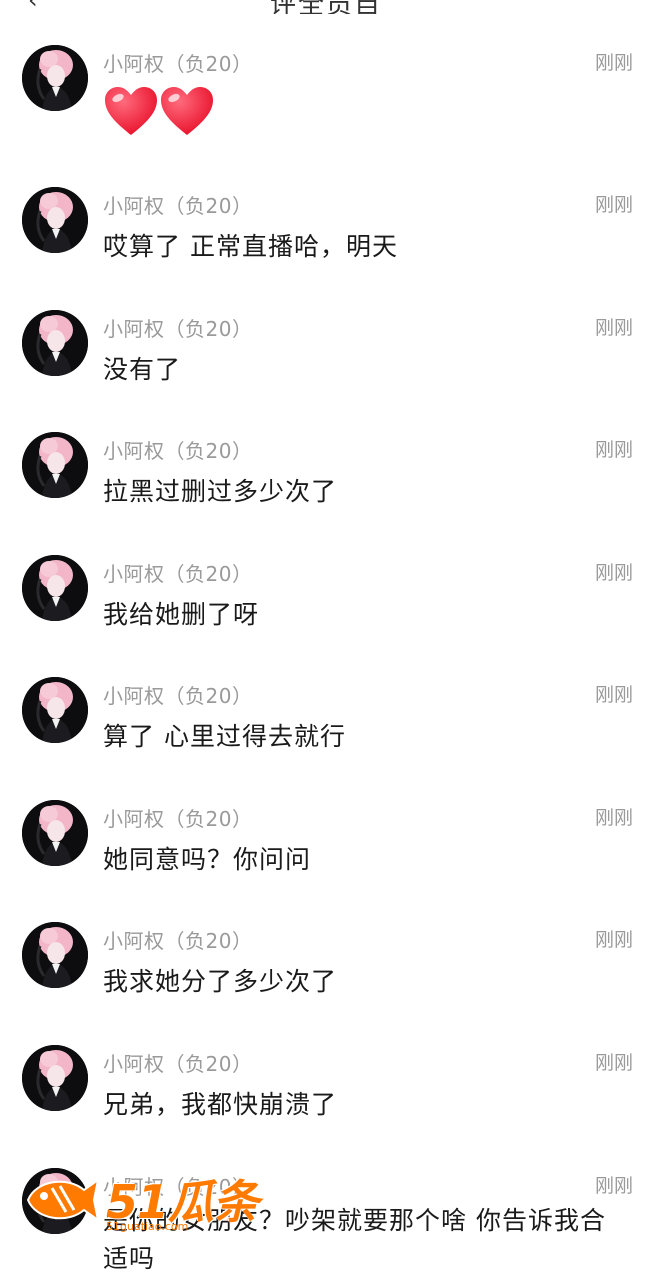 Image resolution: width=649 pixels, height=1280 pixels. I want to click on message-item: 小阿权（负20） 刚刚 我求她分了多少次了, so click(324, 982).